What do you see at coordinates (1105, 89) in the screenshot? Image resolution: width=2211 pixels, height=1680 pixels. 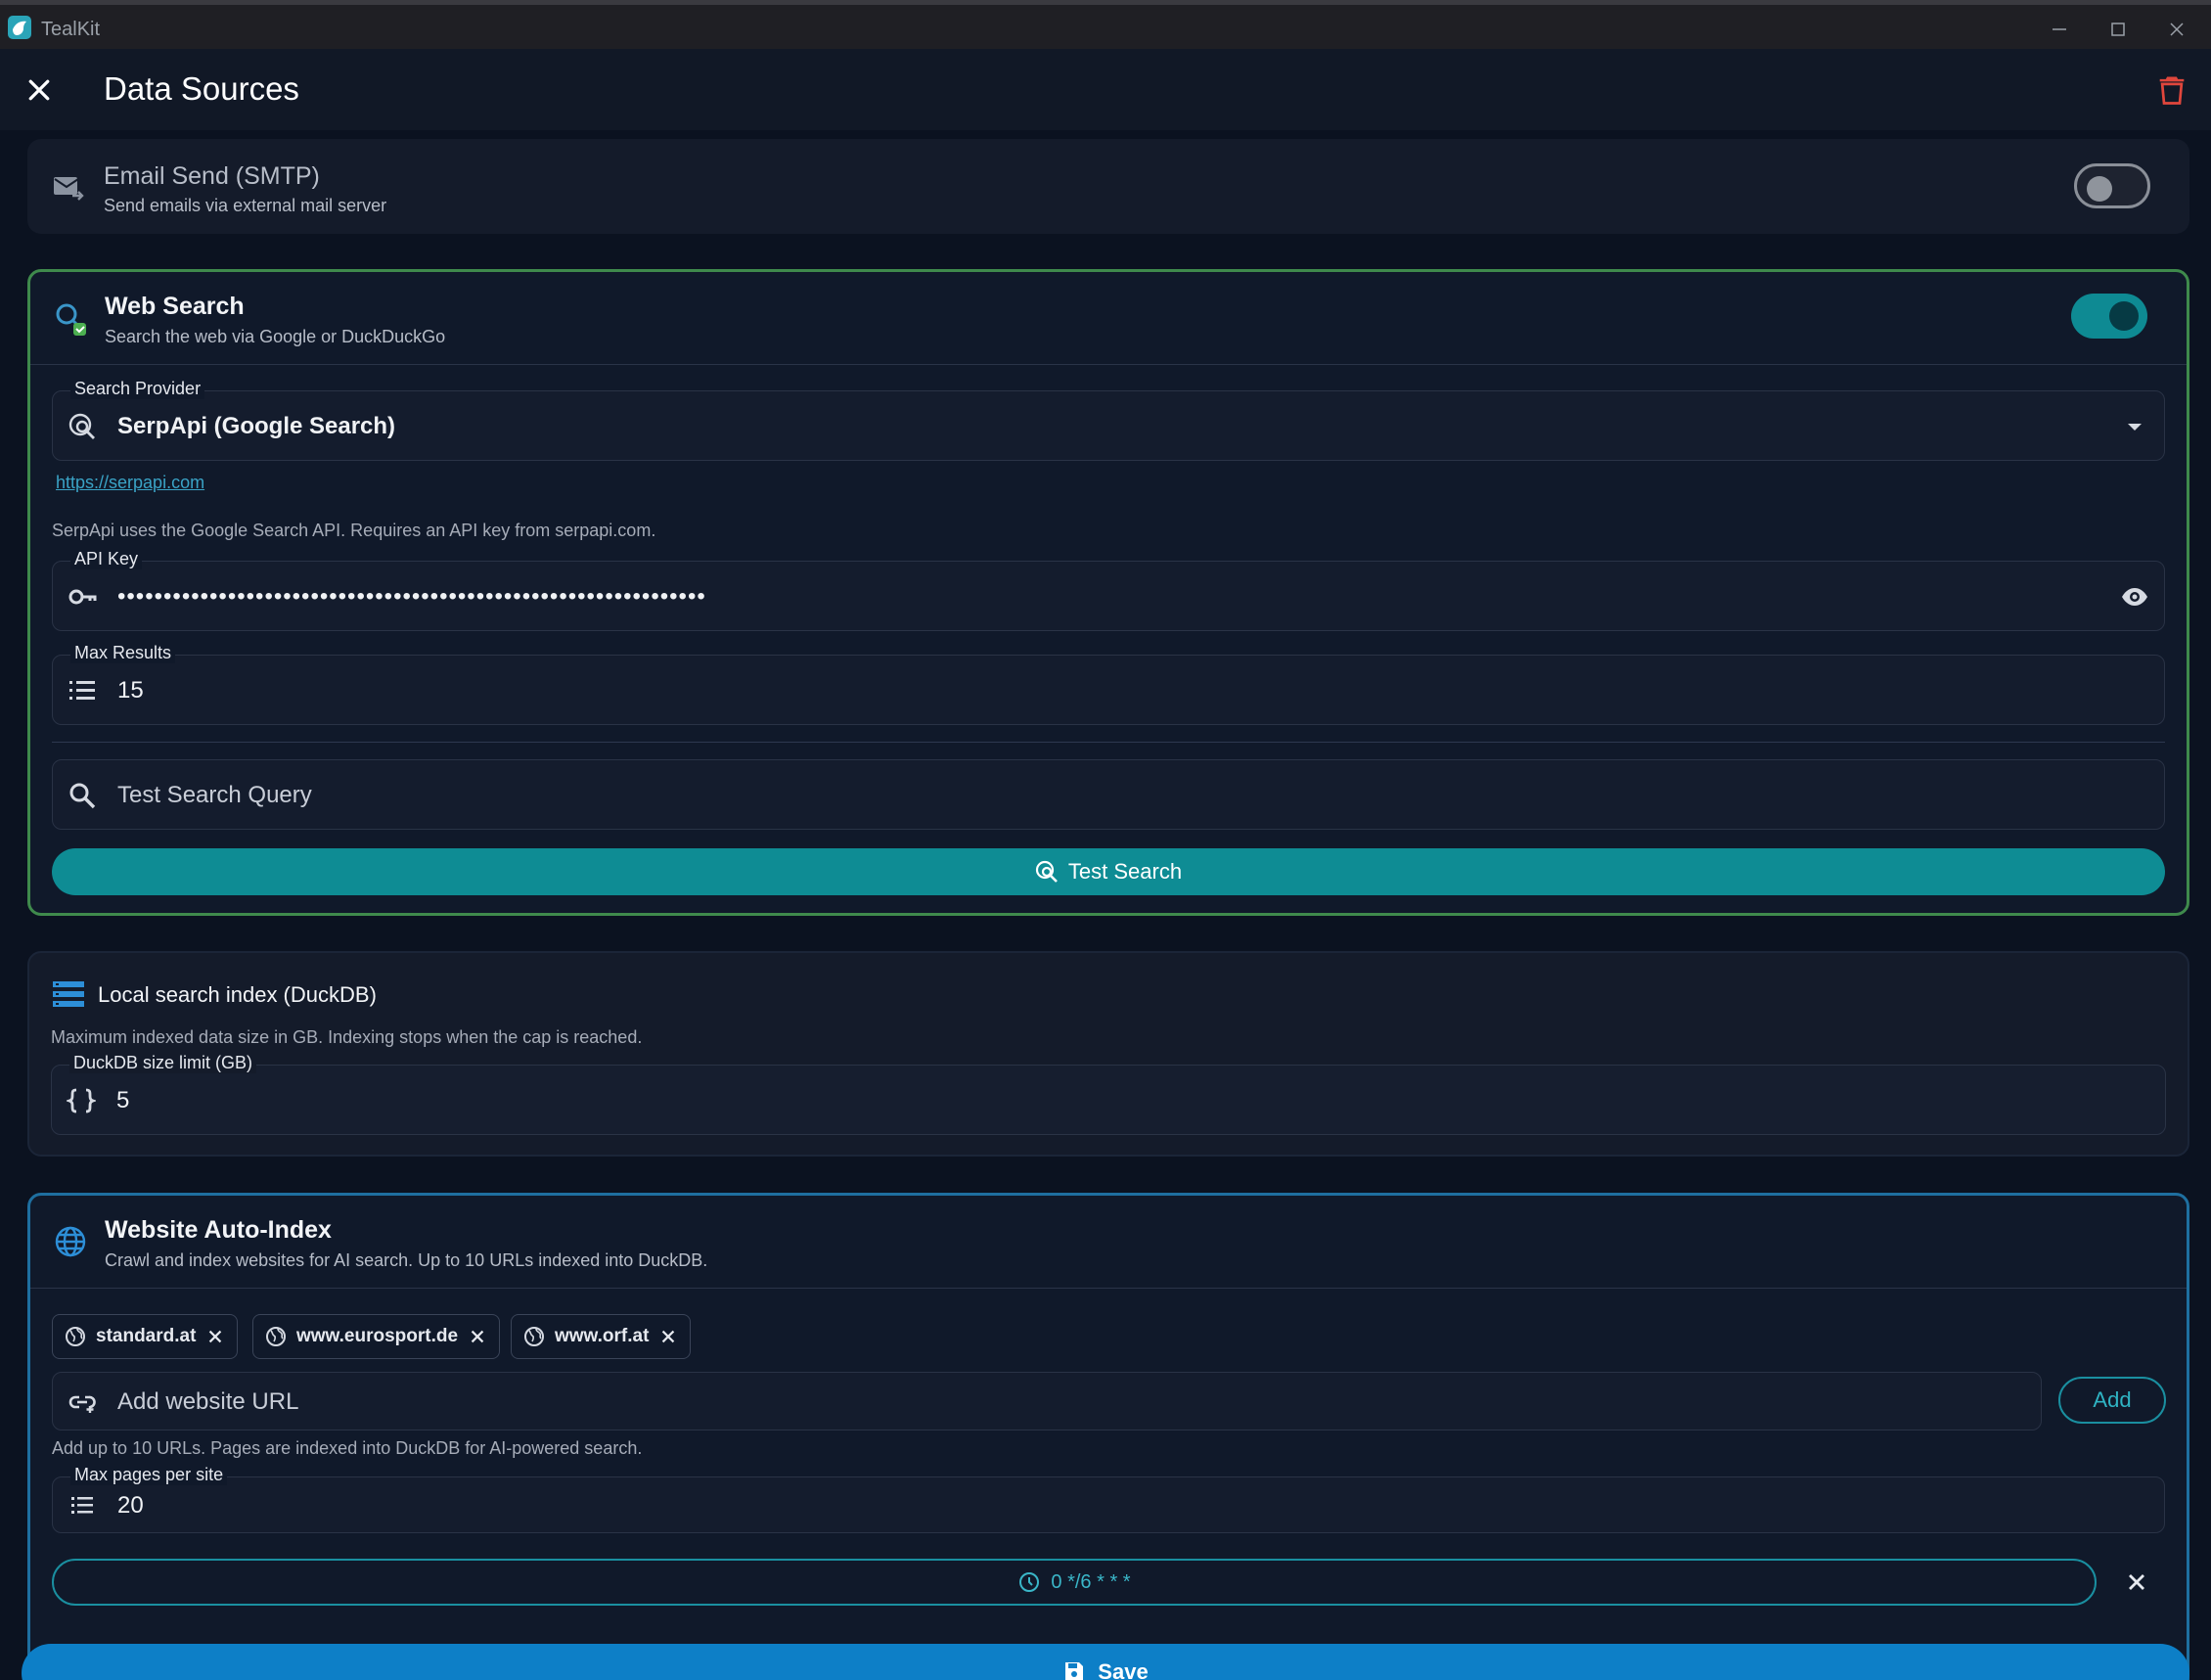 I see `app-header: Data Sources` at bounding box center [1105, 89].